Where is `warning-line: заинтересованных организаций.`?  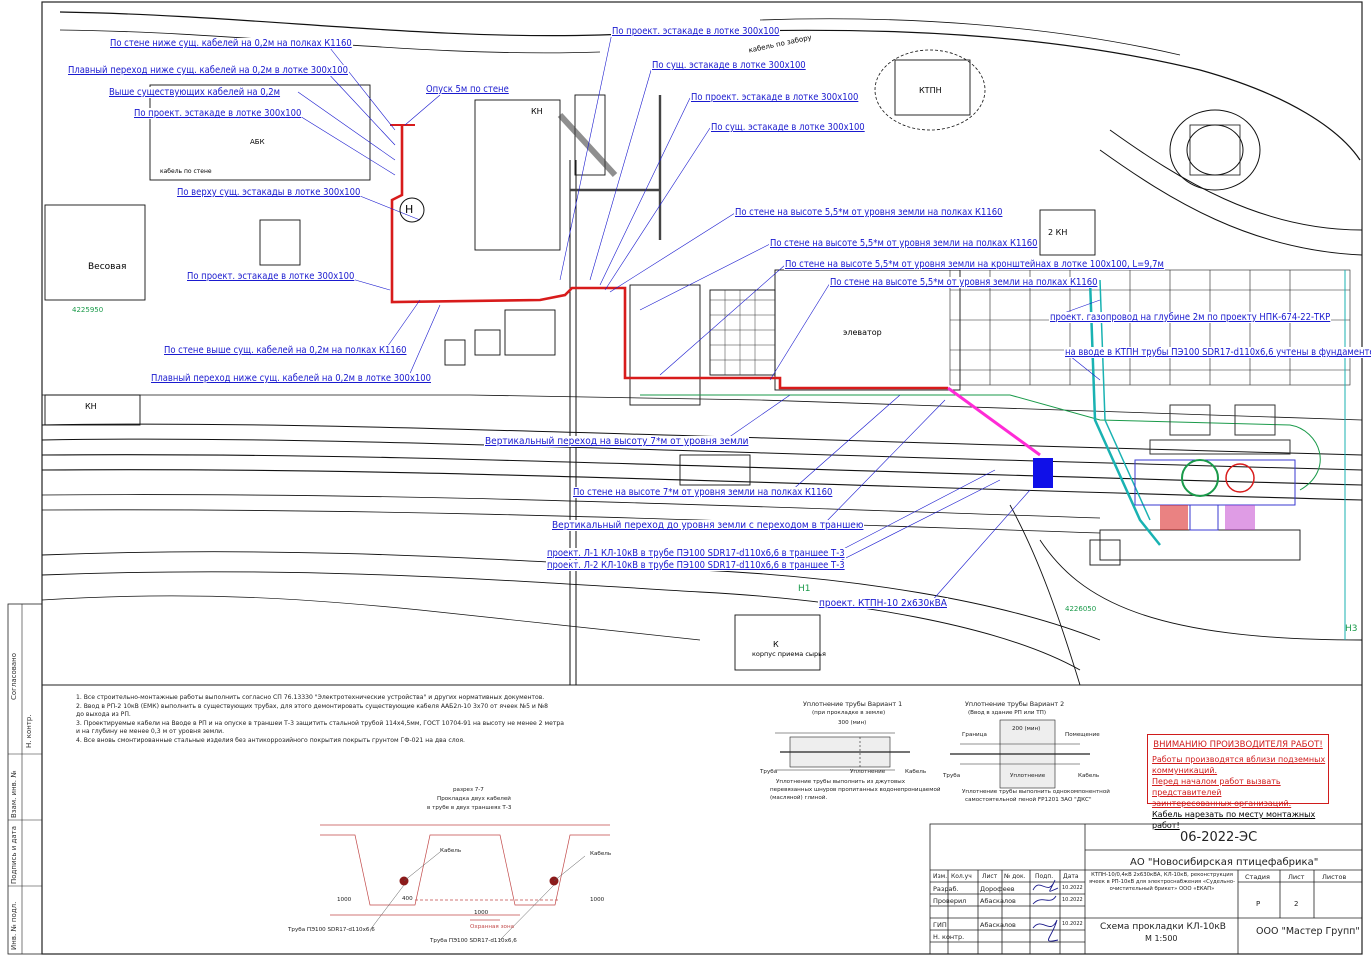 warning-line: заинтересованных организаций. is located at coordinates (1222, 803).